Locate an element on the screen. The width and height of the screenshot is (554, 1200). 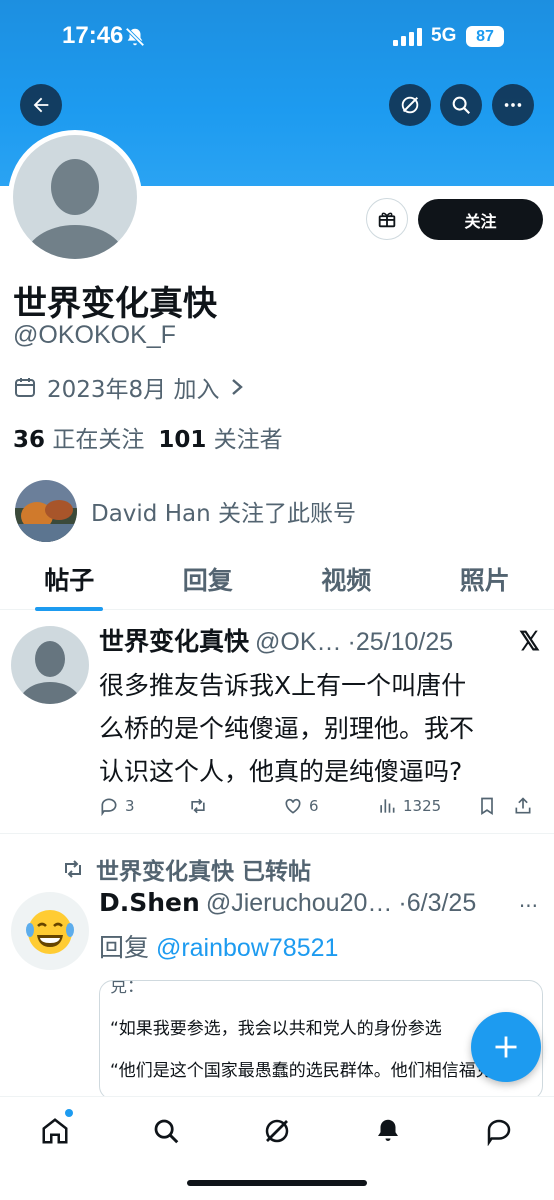
bell-off-icon is located at coordinates (135, 37).